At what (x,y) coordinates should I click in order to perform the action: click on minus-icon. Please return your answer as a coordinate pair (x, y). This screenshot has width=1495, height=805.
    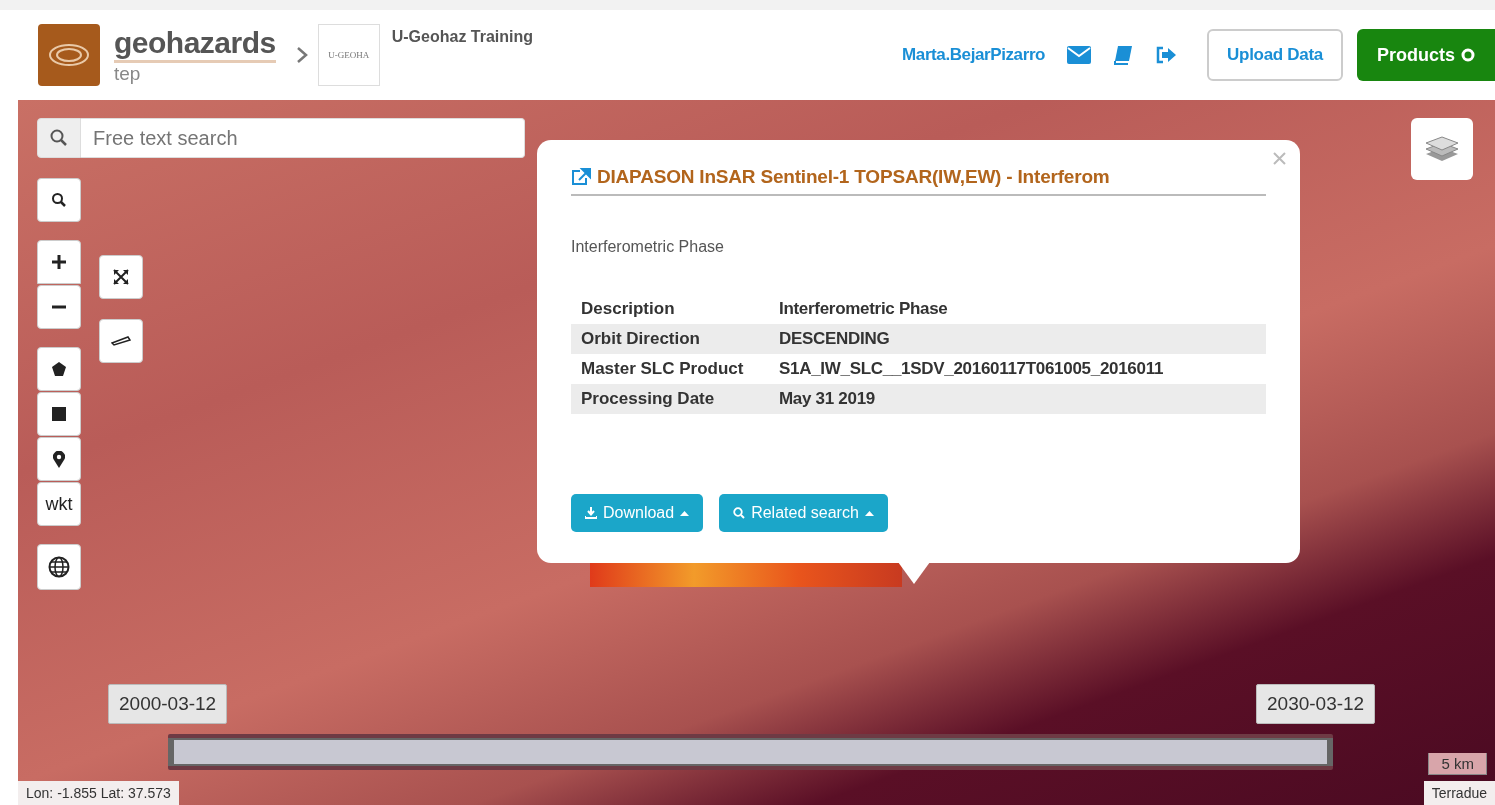
    Looking at the image, I should click on (59, 307).